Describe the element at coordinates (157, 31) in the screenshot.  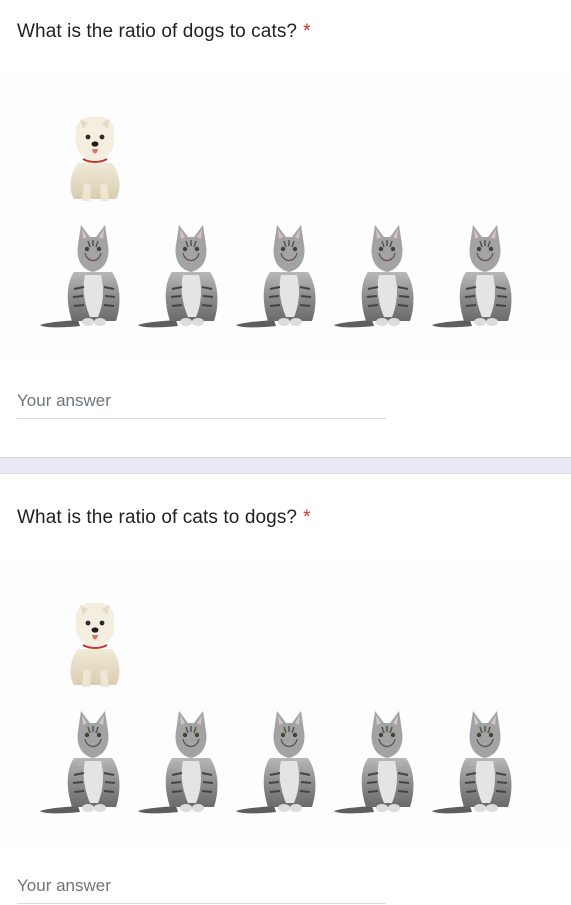
I see `question-text: What is the ratio of dogs to cats?` at that location.